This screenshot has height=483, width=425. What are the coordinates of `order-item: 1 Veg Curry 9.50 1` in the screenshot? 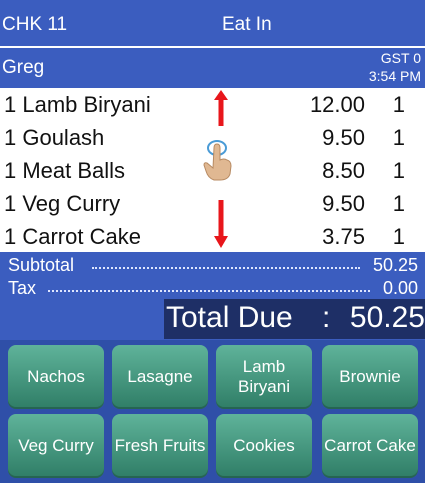 It's located at (212, 203).